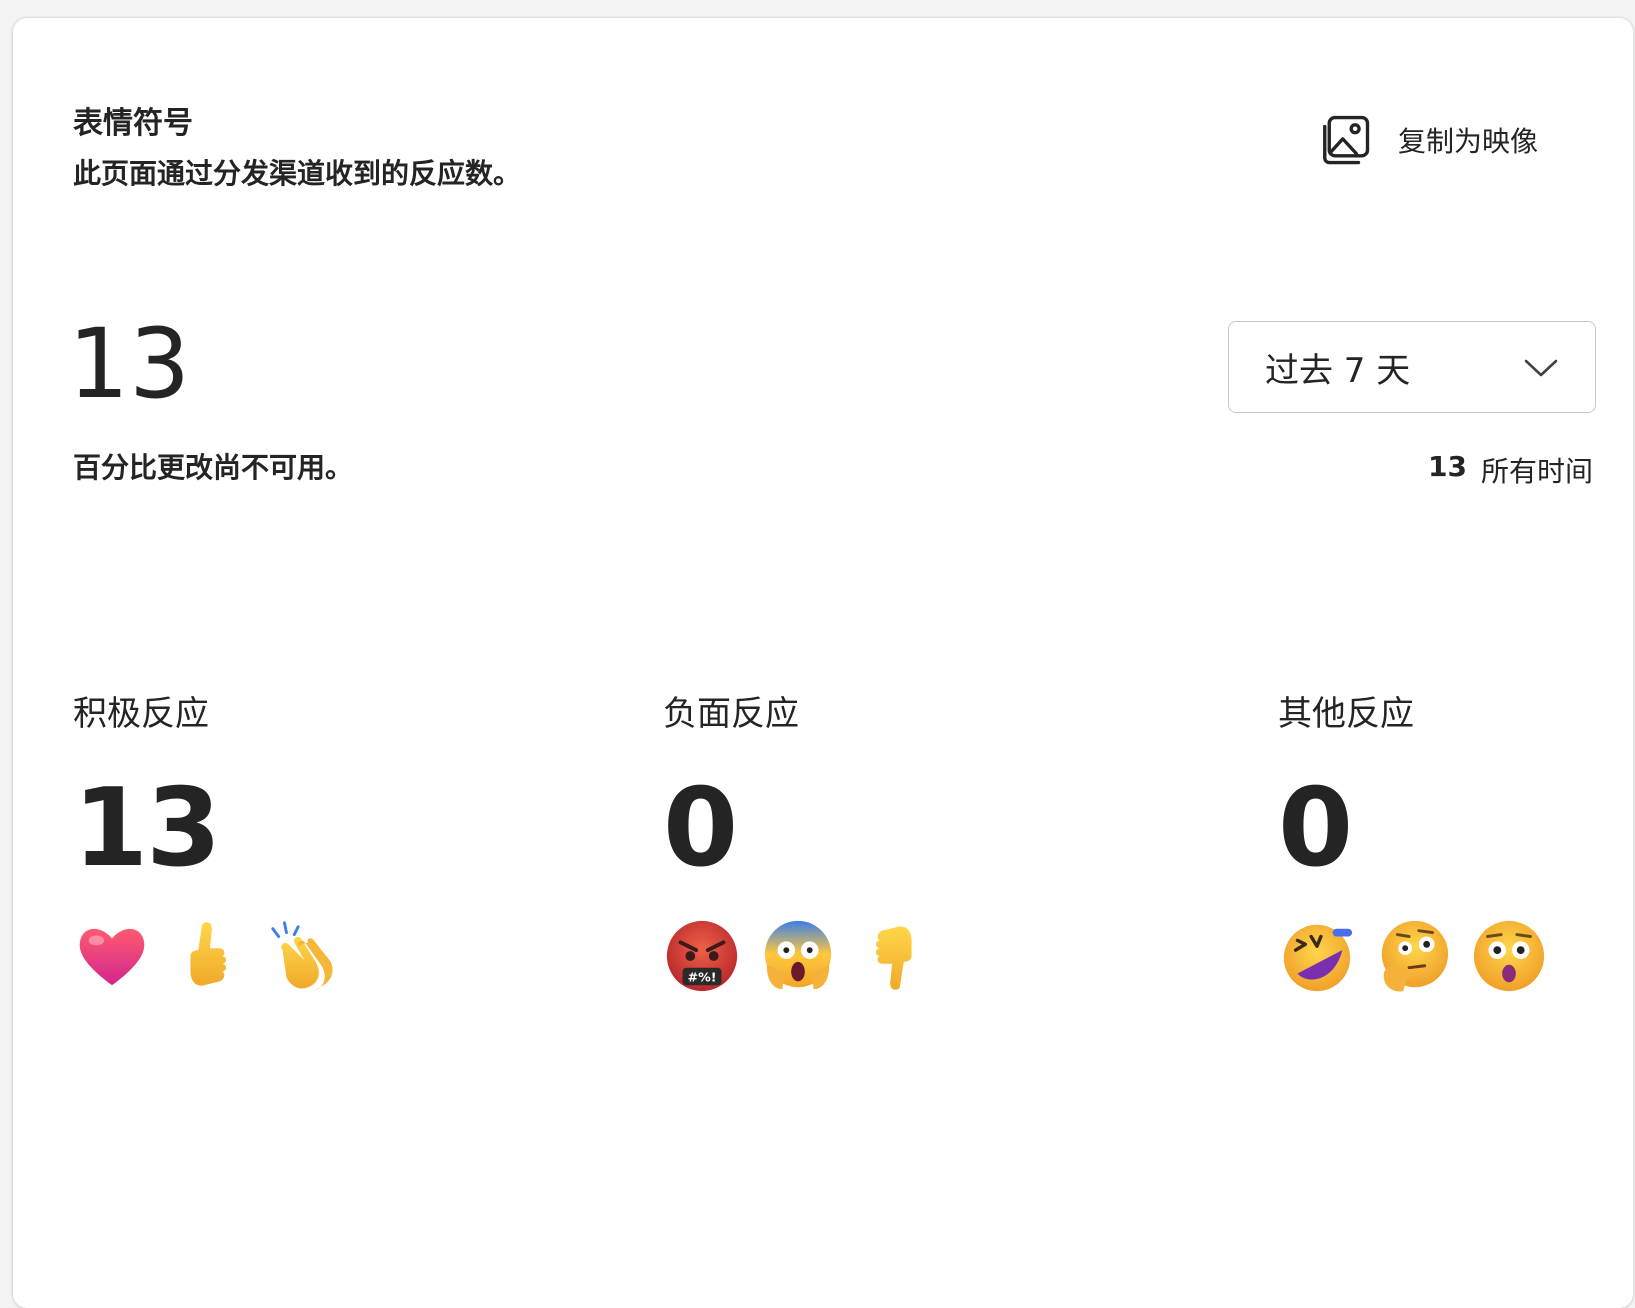 Image resolution: width=1635 pixels, height=1308 pixels. I want to click on copy-as-image-label: 复制为映像, so click(1468, 141).